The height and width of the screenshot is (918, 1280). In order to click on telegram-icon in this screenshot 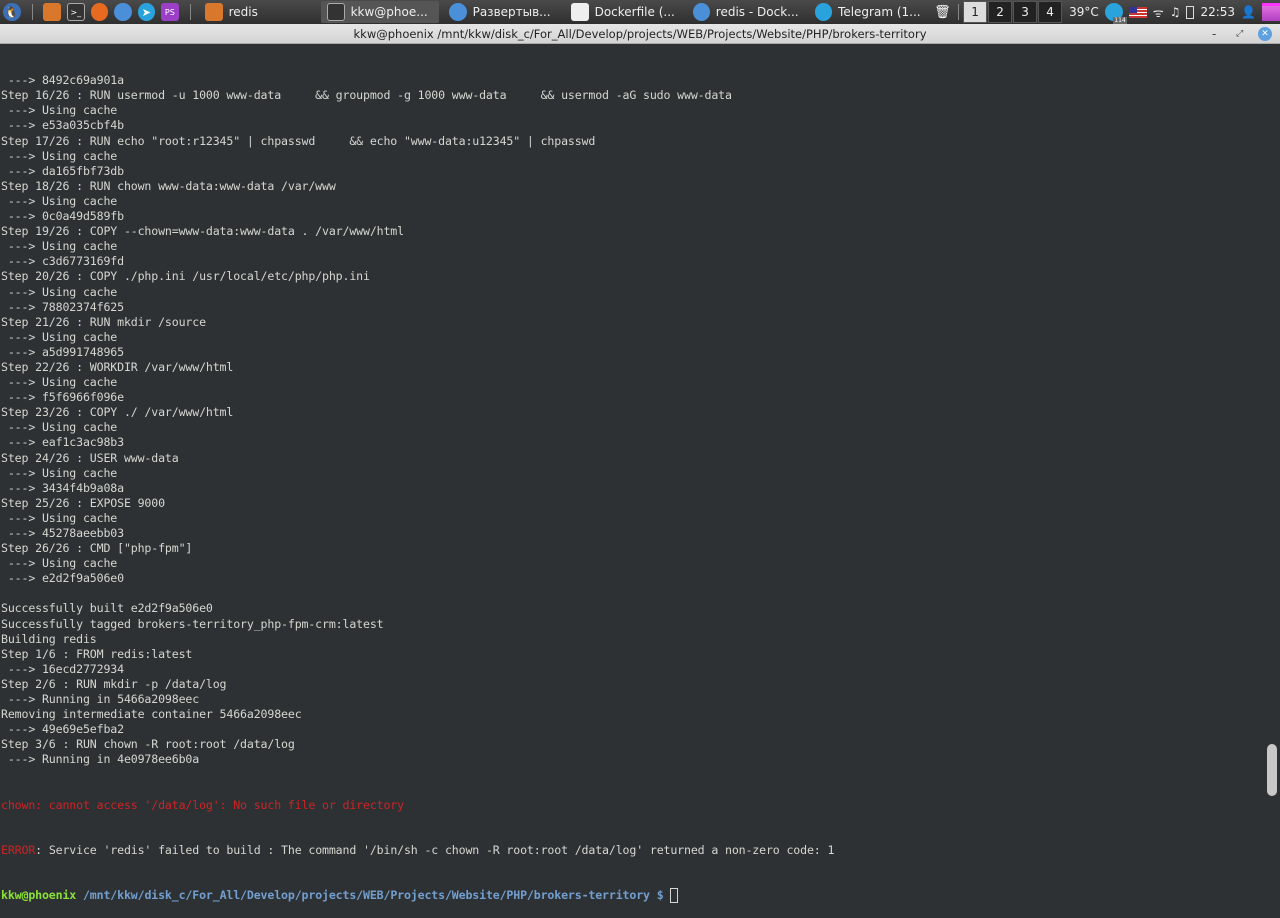, I will do `click(823, 12)`.